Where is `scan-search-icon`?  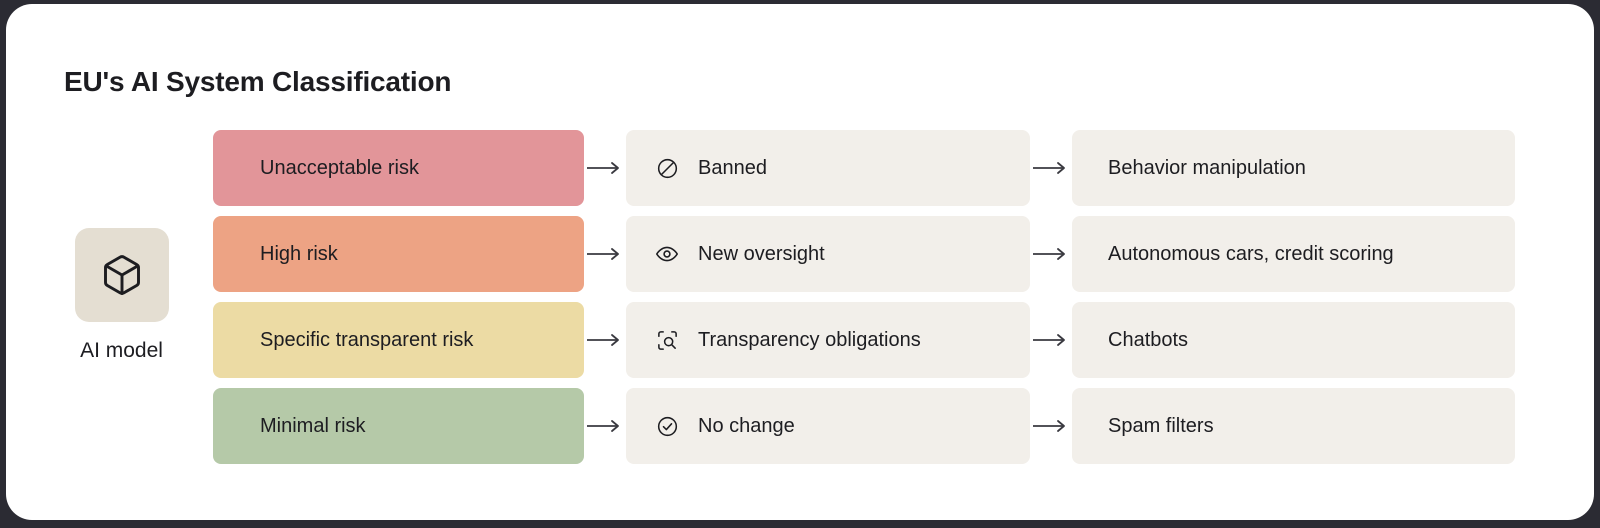 scan-search-icon is located at coordinates (667, 340).